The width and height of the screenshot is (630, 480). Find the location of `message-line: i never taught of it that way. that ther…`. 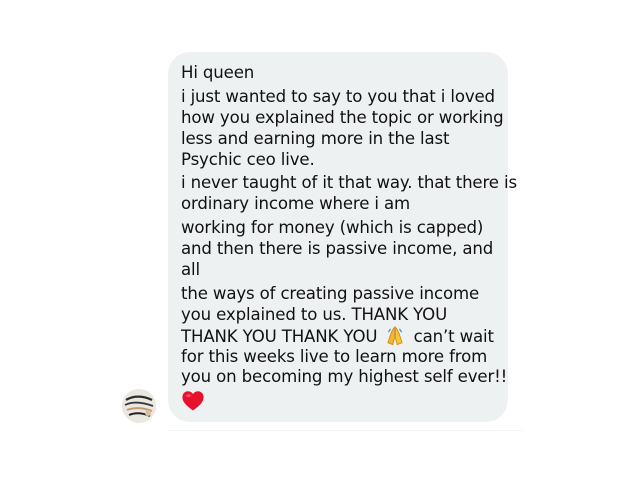

message-line: i never taught of it that way. that ther… is located at coordinates (349, 183).